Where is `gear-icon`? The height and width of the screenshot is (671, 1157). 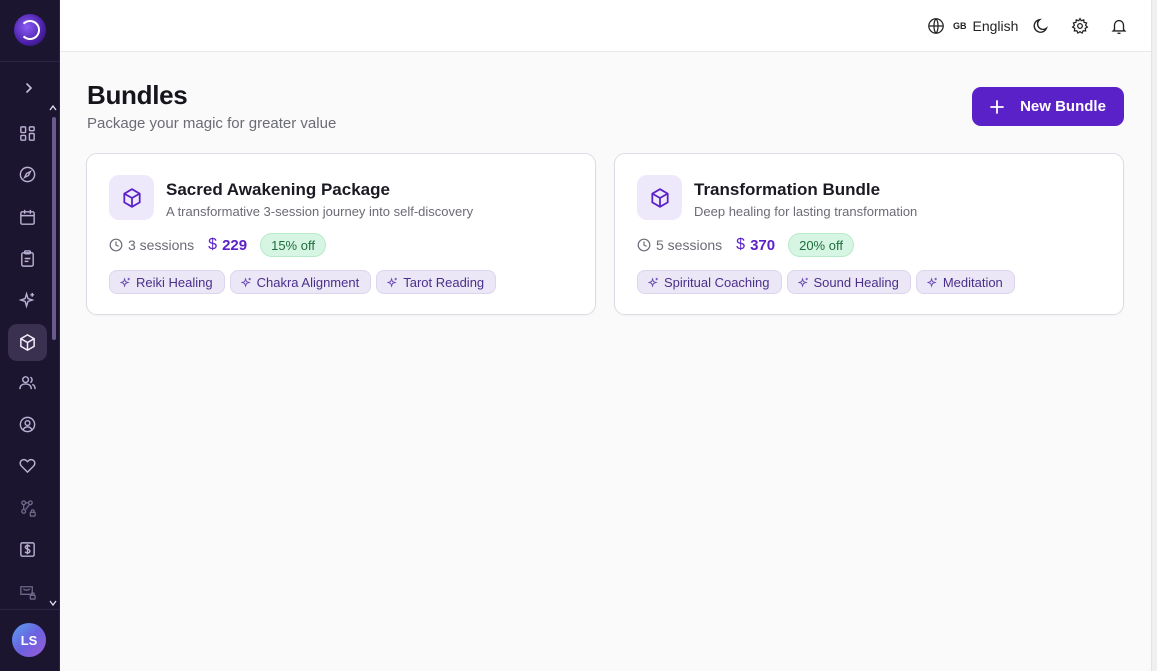
gear-icon is located at coordinates (1080, 26).